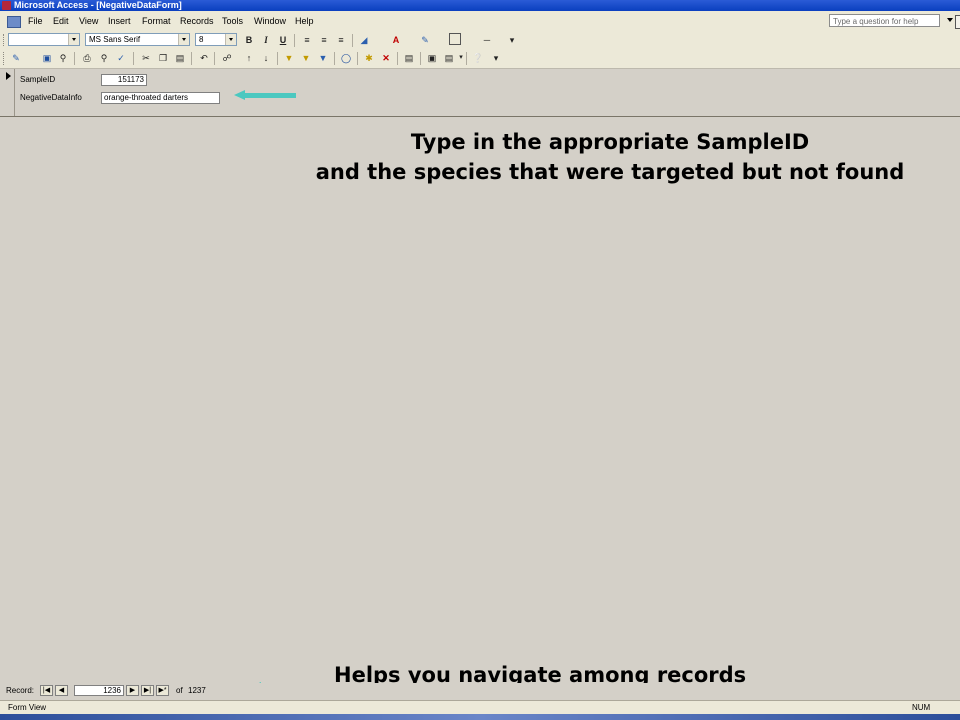  Describe the element at coordinates (232, 21) in the screenshot. I see `menu-tools: Tools` at that location.